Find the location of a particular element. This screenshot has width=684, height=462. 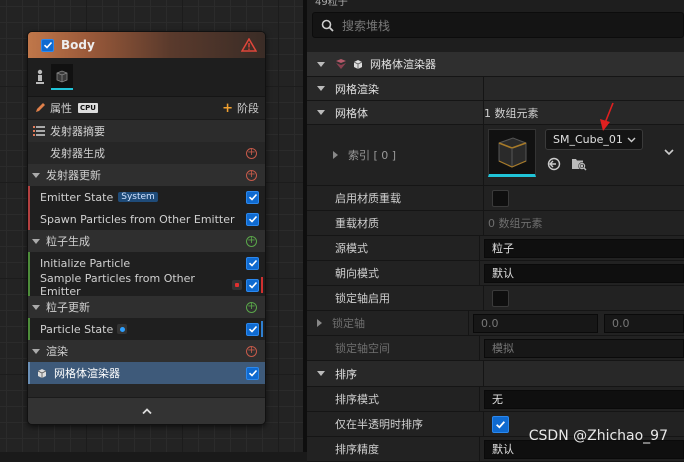

emitter-enabled-checkbox is located at coordinates (47, 45).